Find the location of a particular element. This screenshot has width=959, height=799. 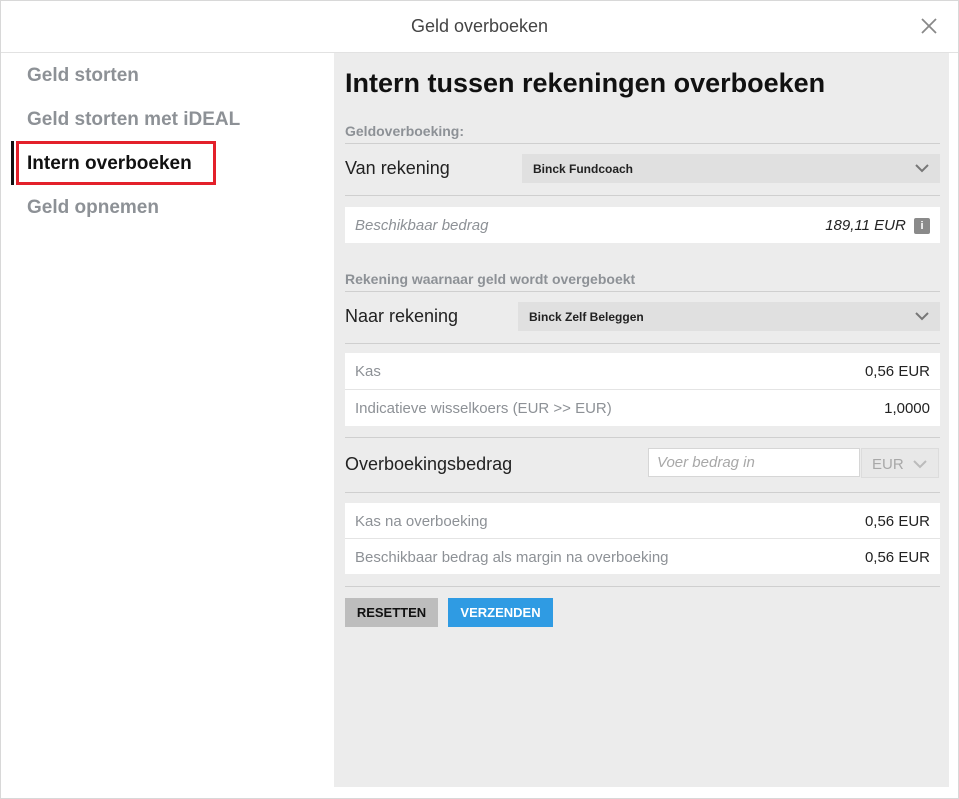

sidebar-item-geld-storten: Geld storten is located at coordinates (83, 76).